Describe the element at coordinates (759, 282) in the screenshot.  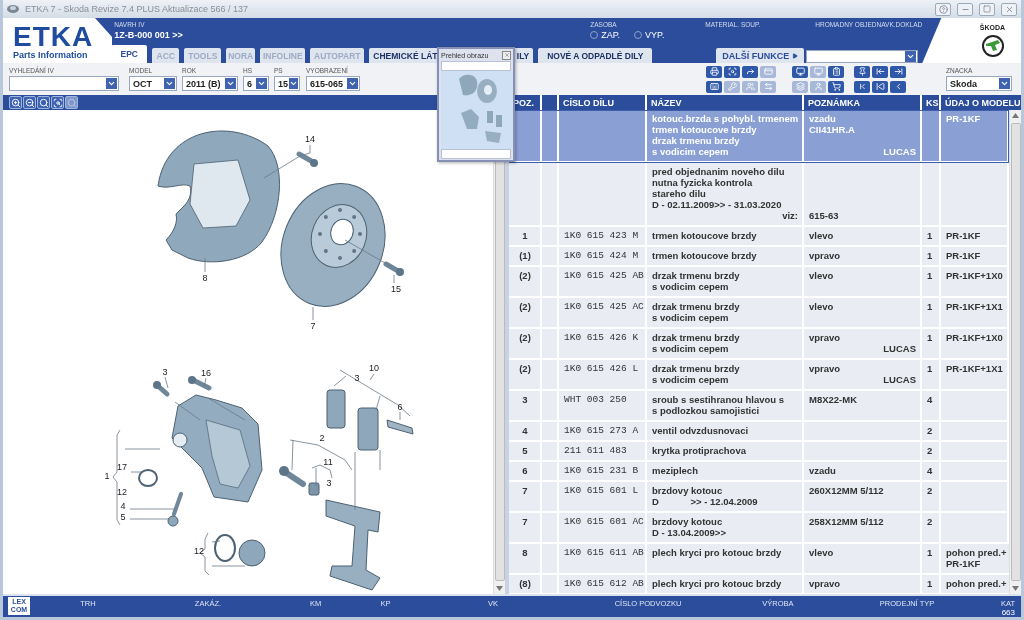
I see `table-row: (2) 1K0 615 425 AB drzak trmenu brzdy s vodicim cepem vlevo 1 PR-1KF+1X0` at that location.